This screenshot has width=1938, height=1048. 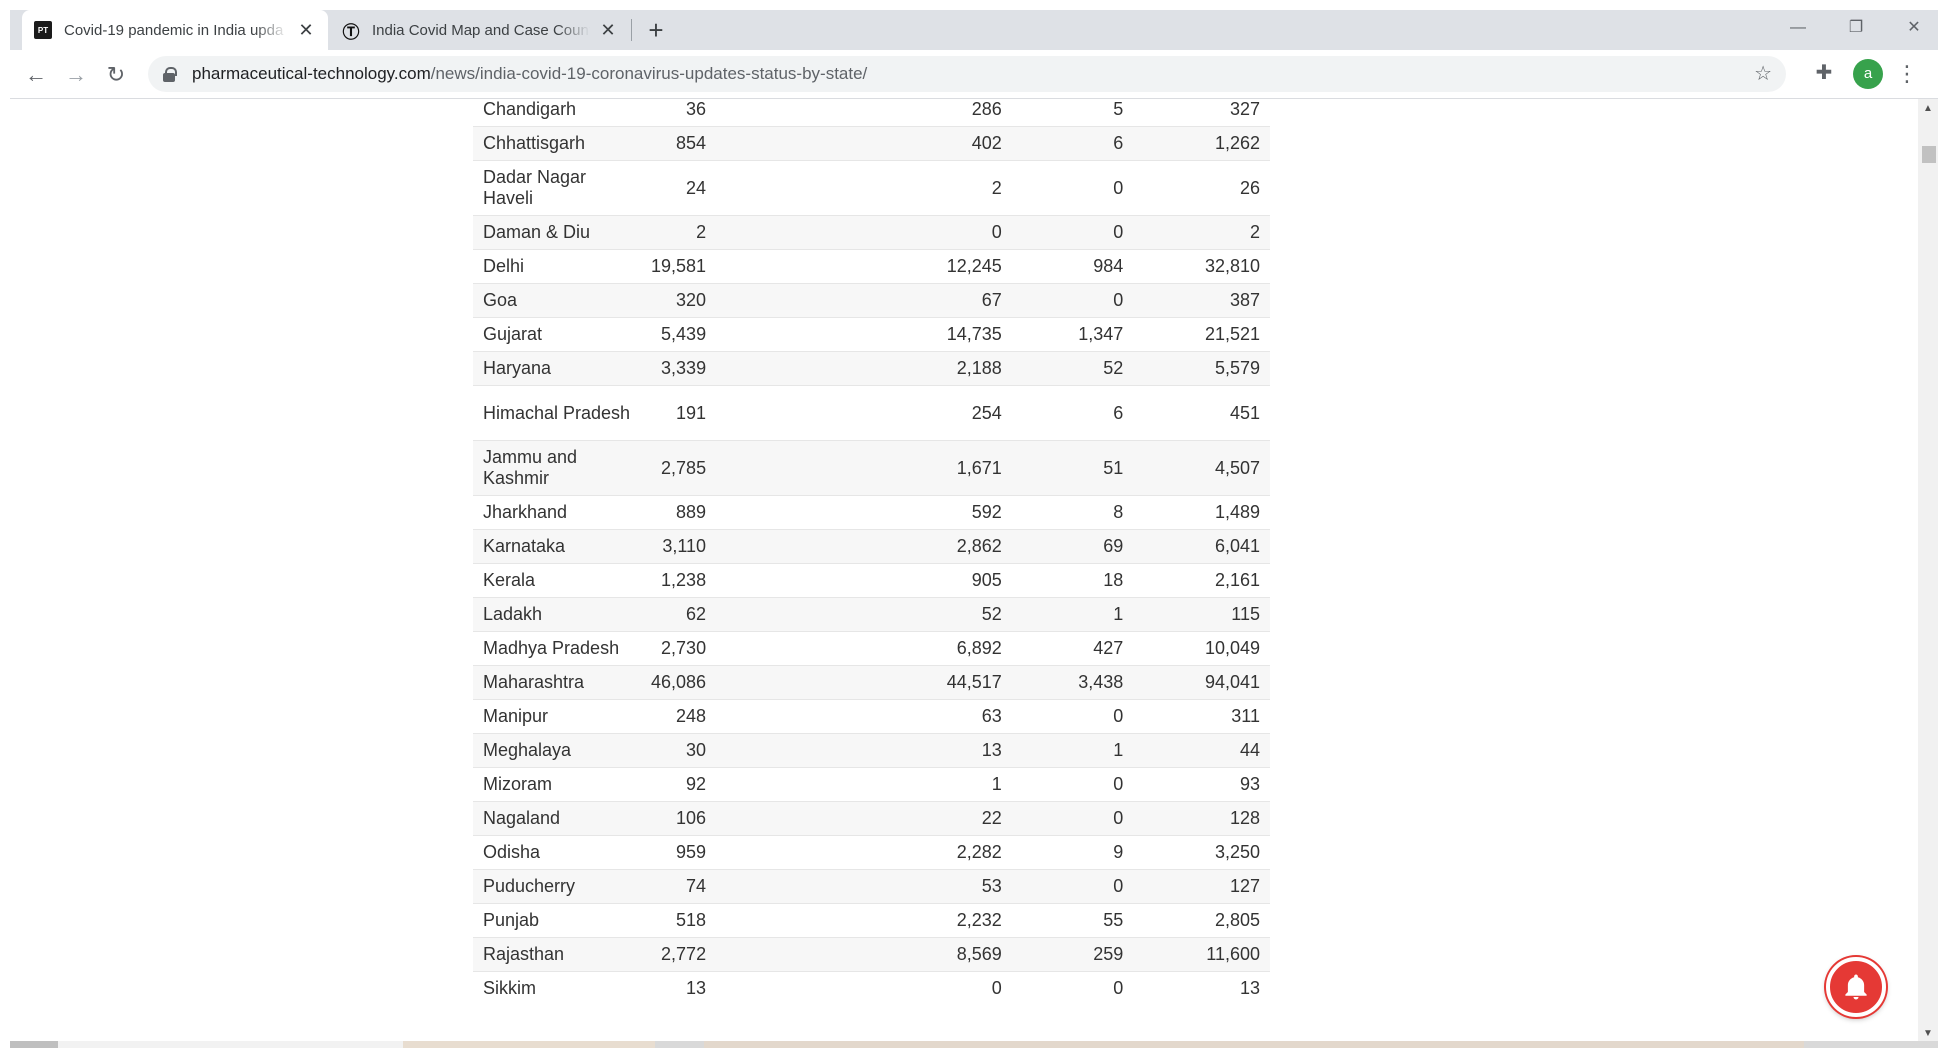 I want to click on value-cell: 2,161, so click(x=1201, y=580).